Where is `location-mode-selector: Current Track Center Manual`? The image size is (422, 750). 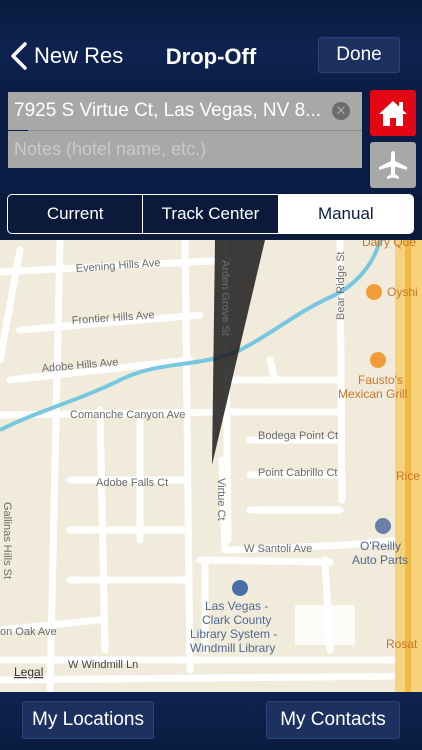 location-mode-selector: Current Track Center Manual is located at coordinates (210, 214).